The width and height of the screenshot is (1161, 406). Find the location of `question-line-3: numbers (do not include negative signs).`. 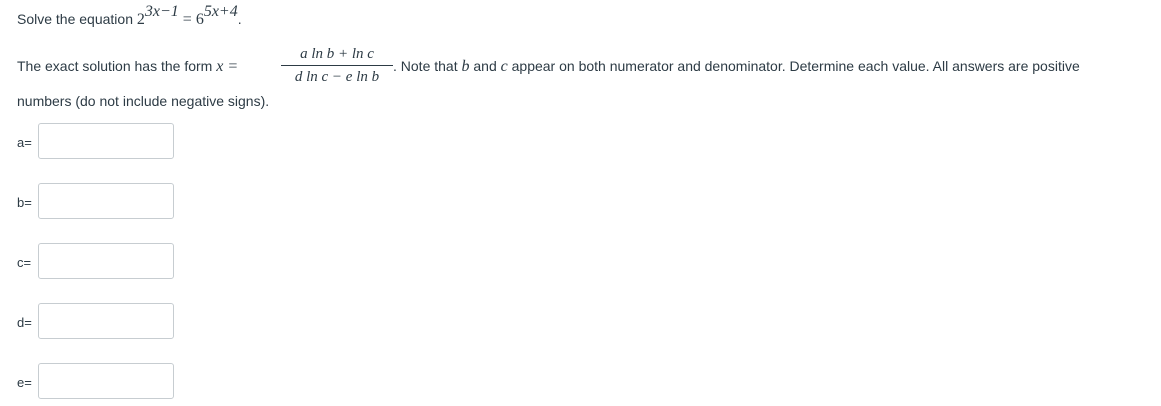

question-line-3: numbers (do not include negative signs). is located at coordinates (143, 101).